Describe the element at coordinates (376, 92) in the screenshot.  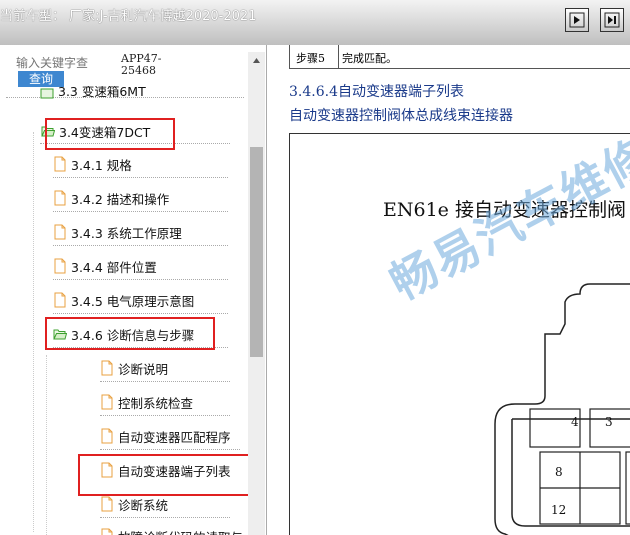
I see `section-title: 3.4.6.4自动变速器端子列表` at that location.